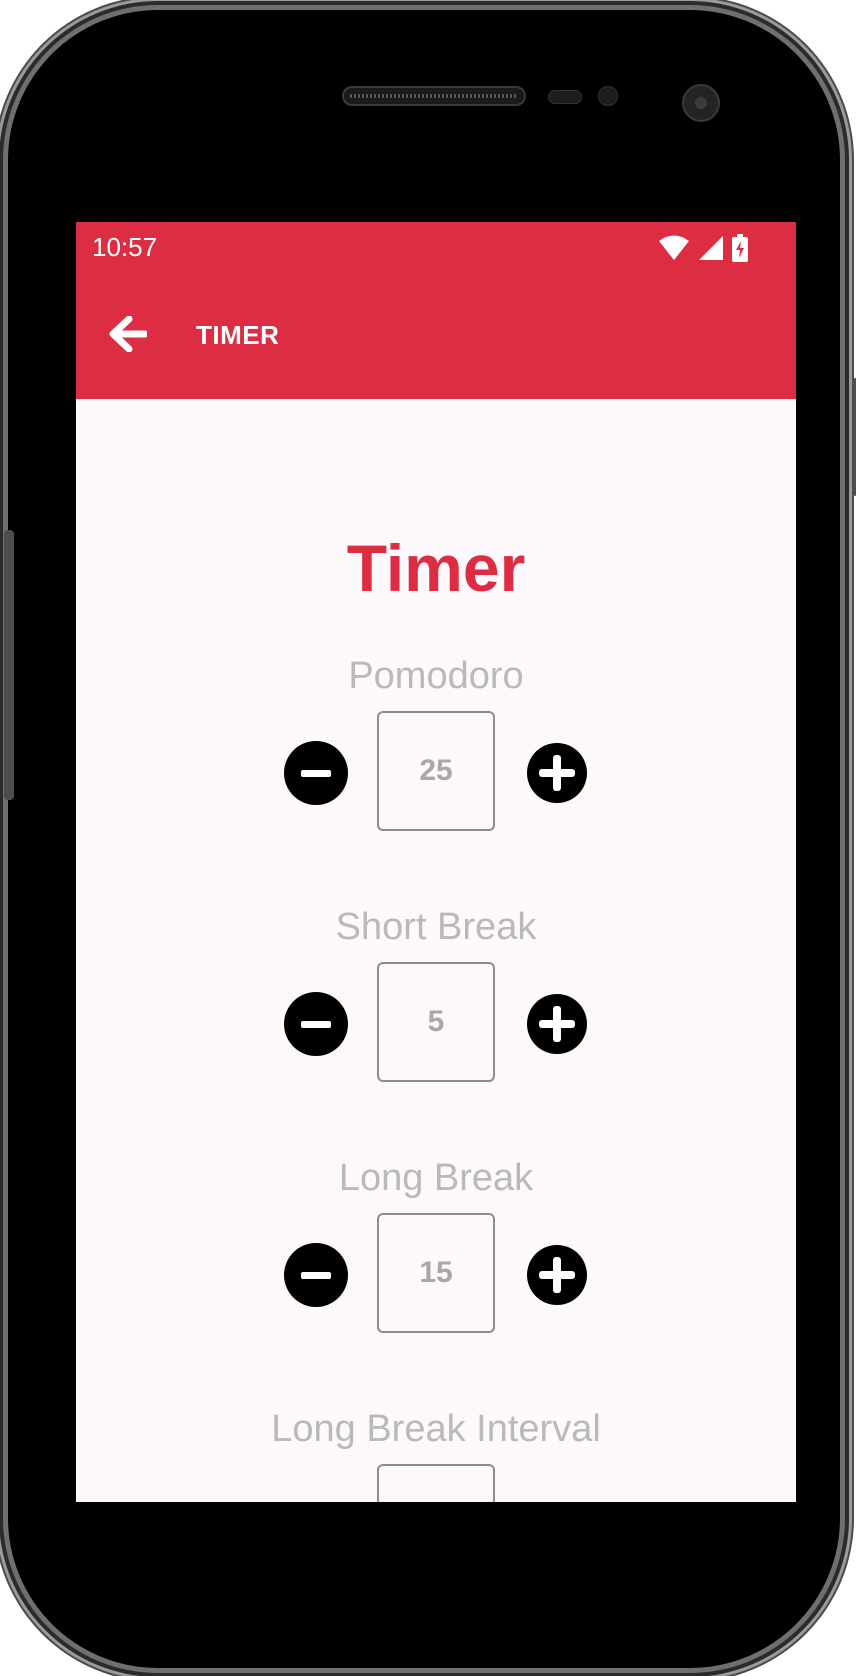  I want to click on volume-button, so click(9, 665).